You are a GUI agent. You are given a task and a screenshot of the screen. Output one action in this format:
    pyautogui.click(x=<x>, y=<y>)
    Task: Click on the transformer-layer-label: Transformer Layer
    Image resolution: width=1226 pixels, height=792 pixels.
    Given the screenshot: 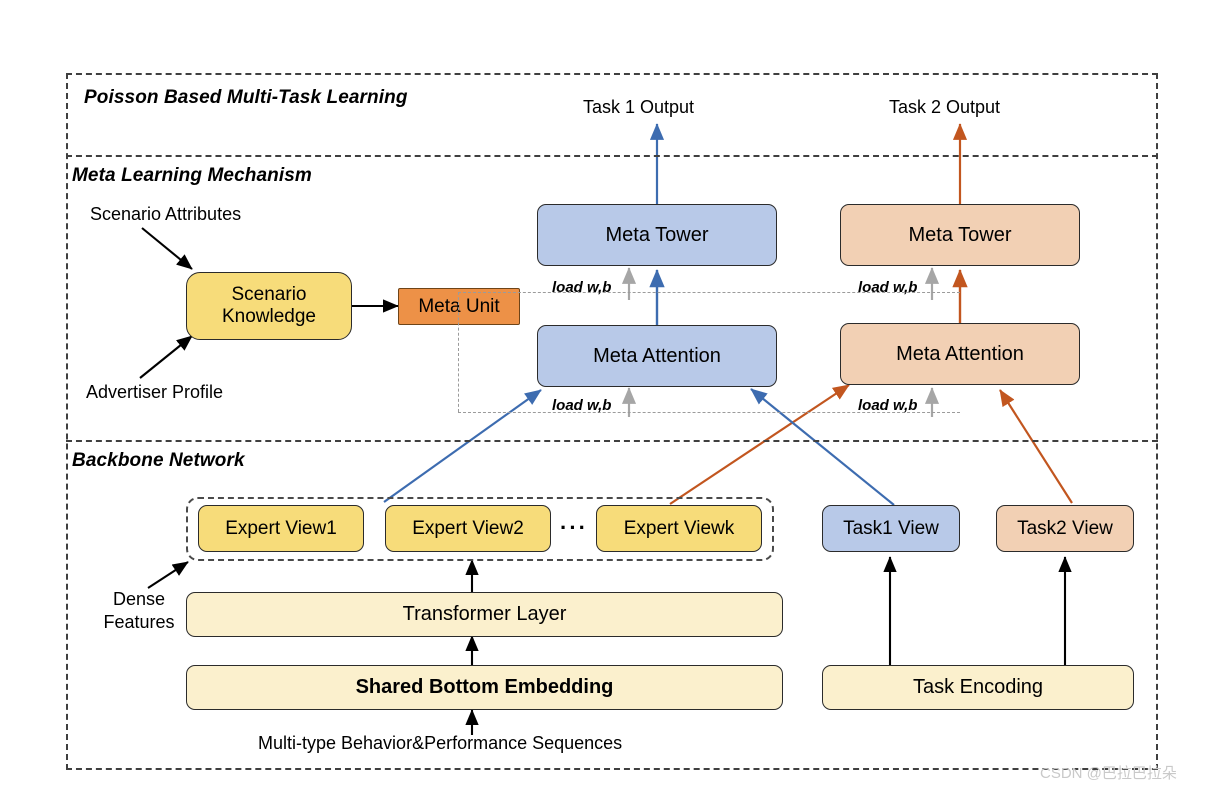 What is the action you would take?
    pyautogui.click(x=484, y=614)
    